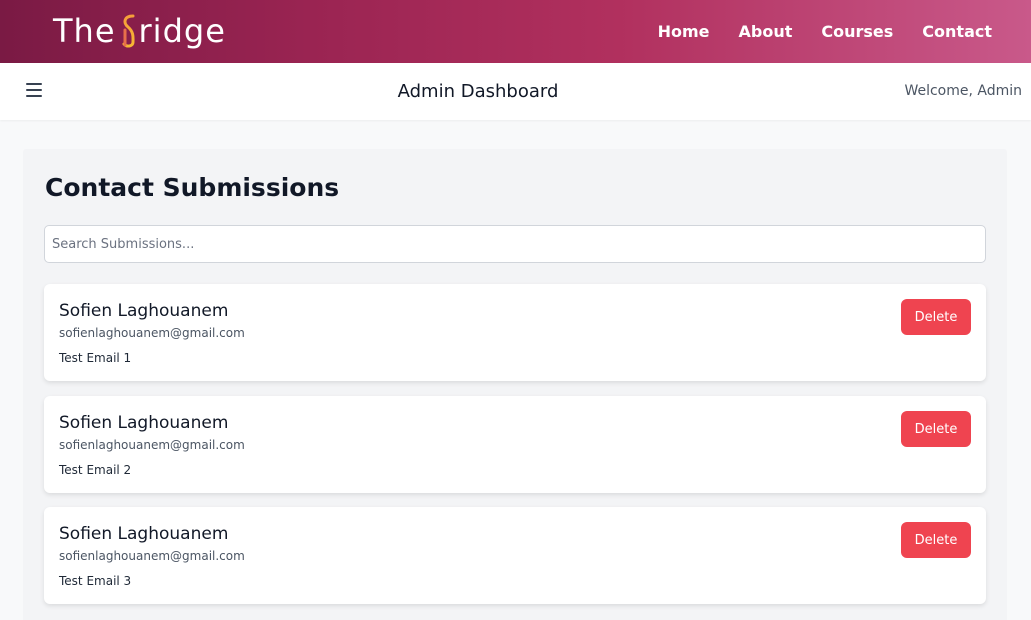 This screenshot has width=1031, height=620. What do you see at coordinates (95, 358) in the screenshot?
I see `submission-message: Test Email 1` at bounding box center [95, 358].